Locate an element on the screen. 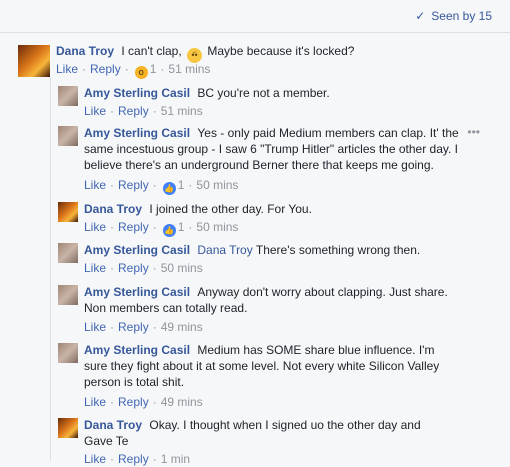 This screenshot has height=467, width=510. comment-actions: Like · Reply · o 1 · 51 mins is located at coordinates (133, 70).